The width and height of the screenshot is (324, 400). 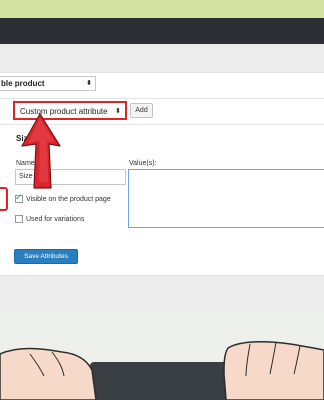 What do you see at coordinates (55, 219) in the screenshot?
I see `variations-label: Used for variations` at bounding box center [55, 219].